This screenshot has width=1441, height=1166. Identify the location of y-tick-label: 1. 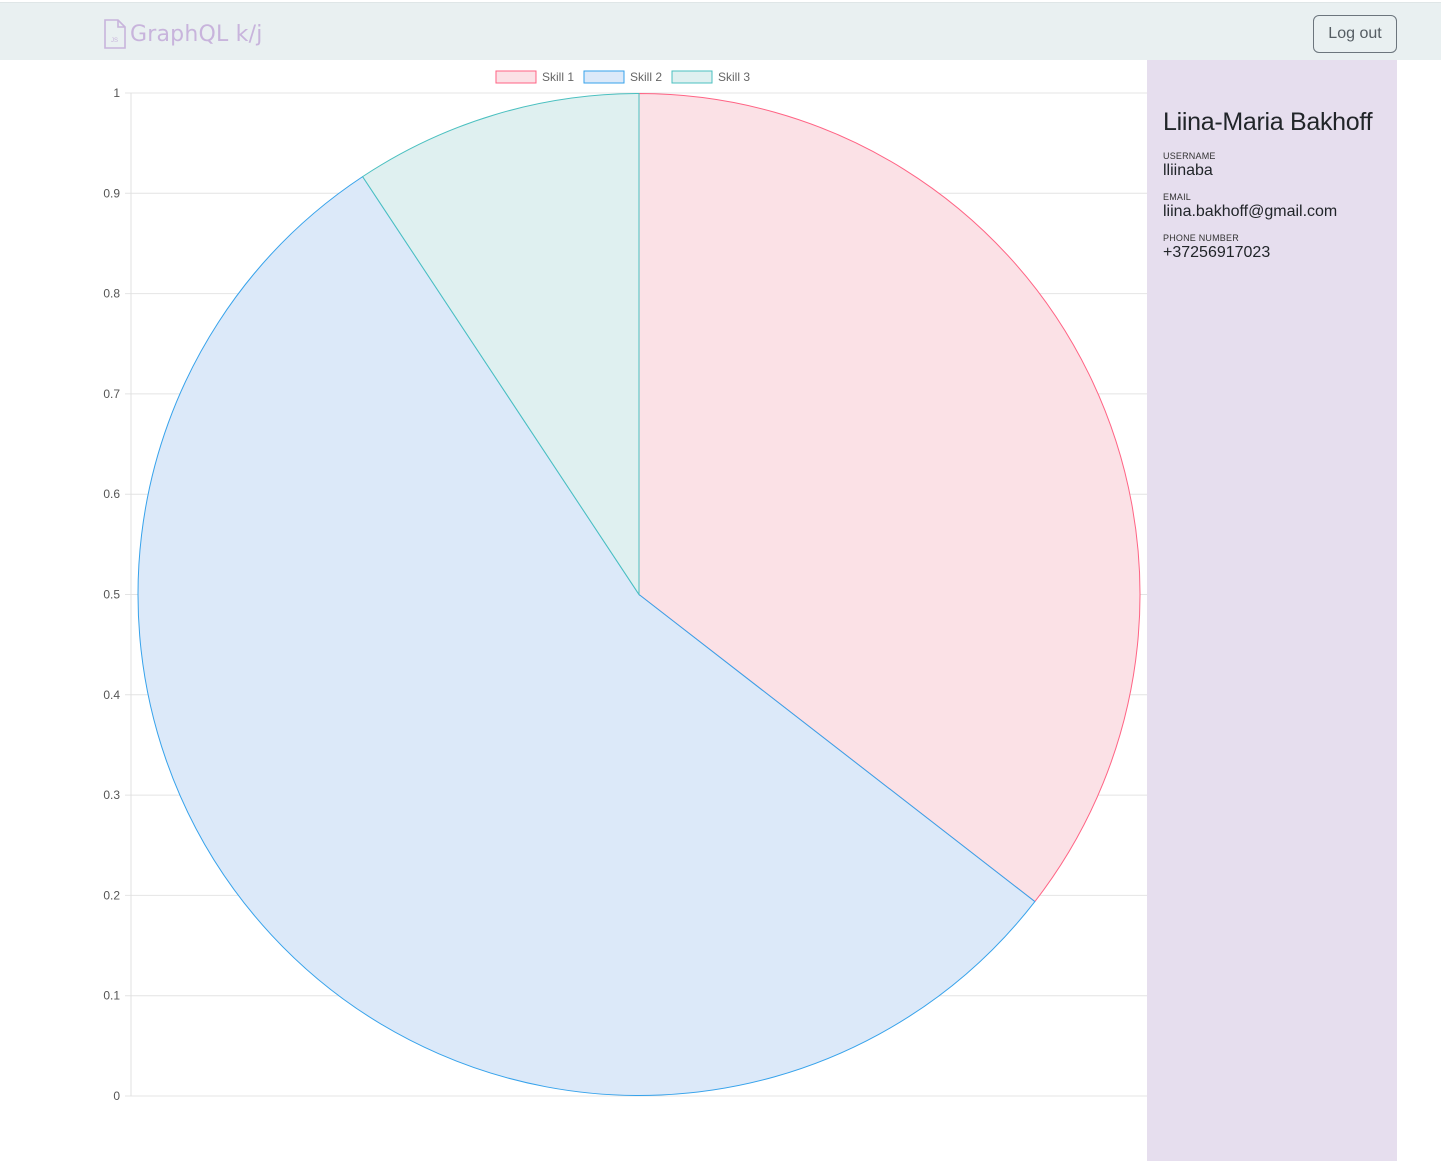
(116, 93).